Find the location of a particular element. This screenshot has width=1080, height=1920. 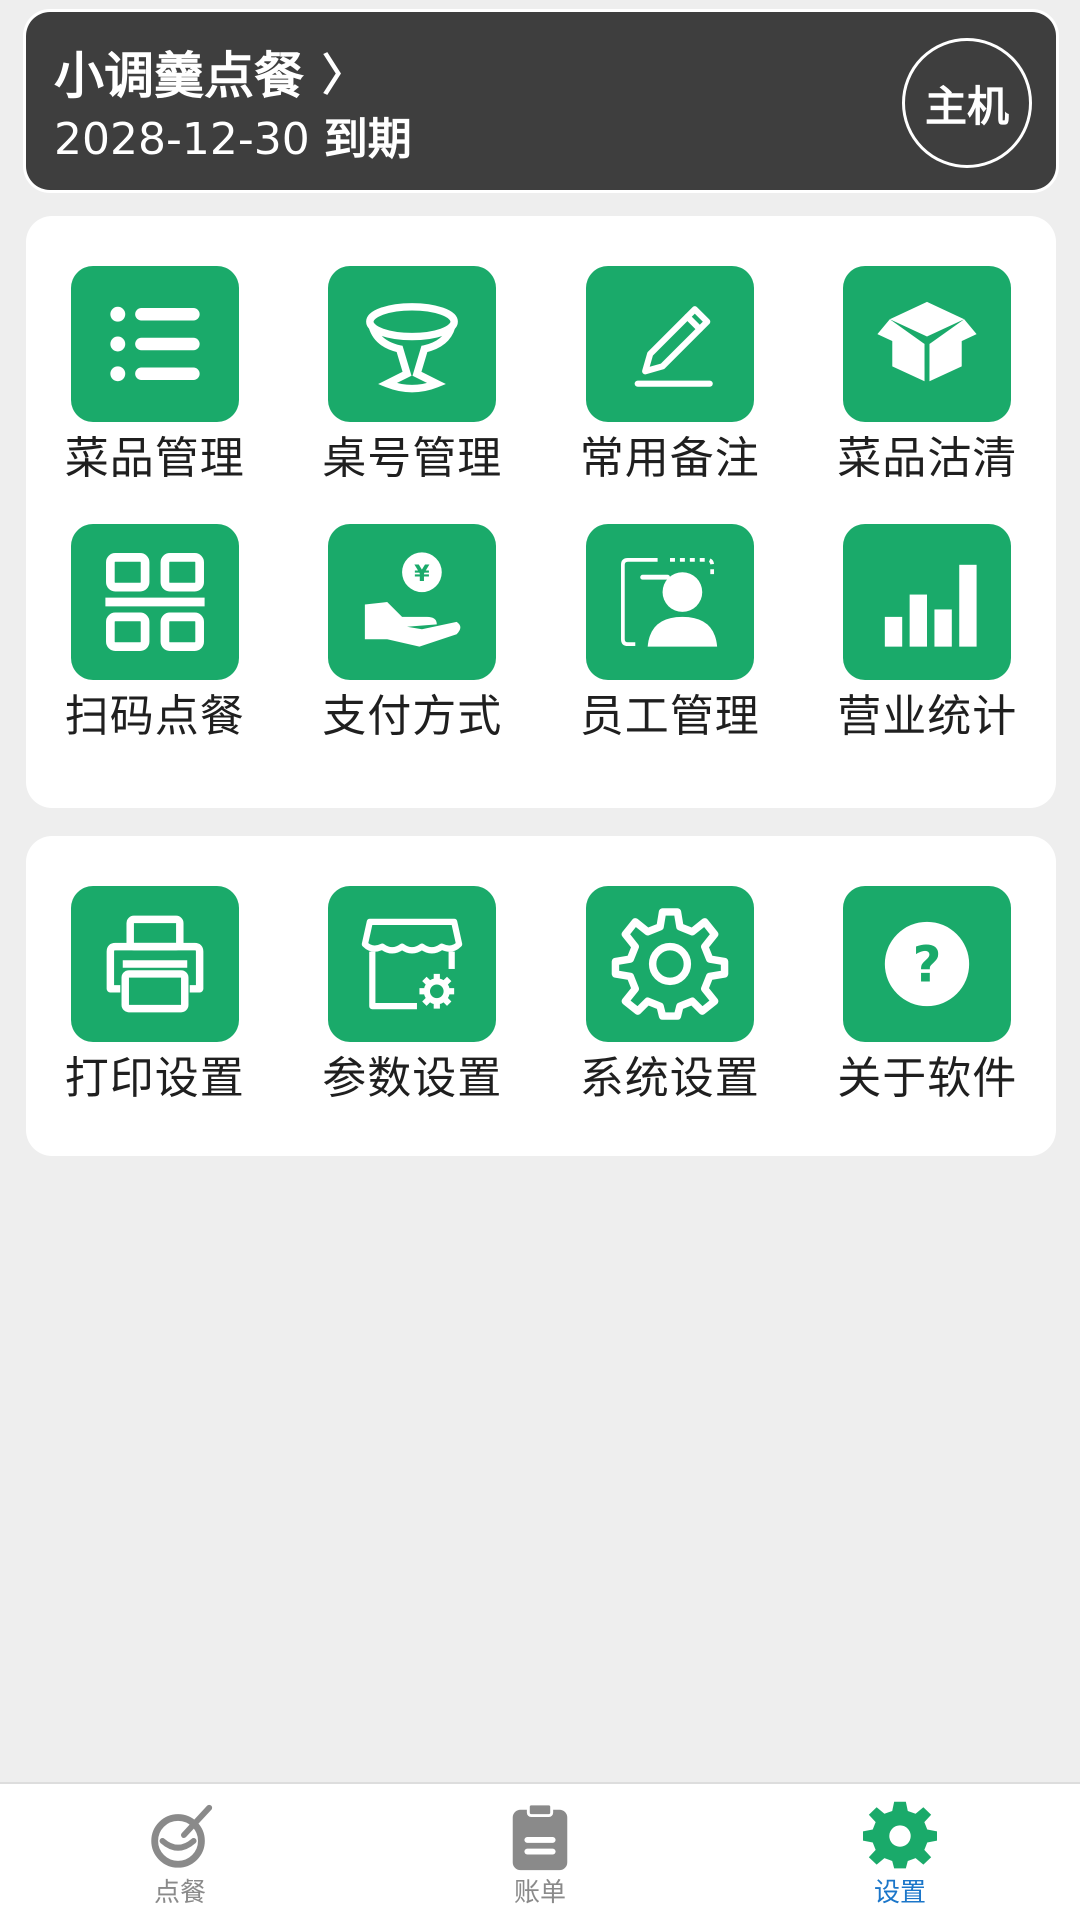

bottom-navigation: 点餐 账单 设置 is located at coordinates (540, 1851).